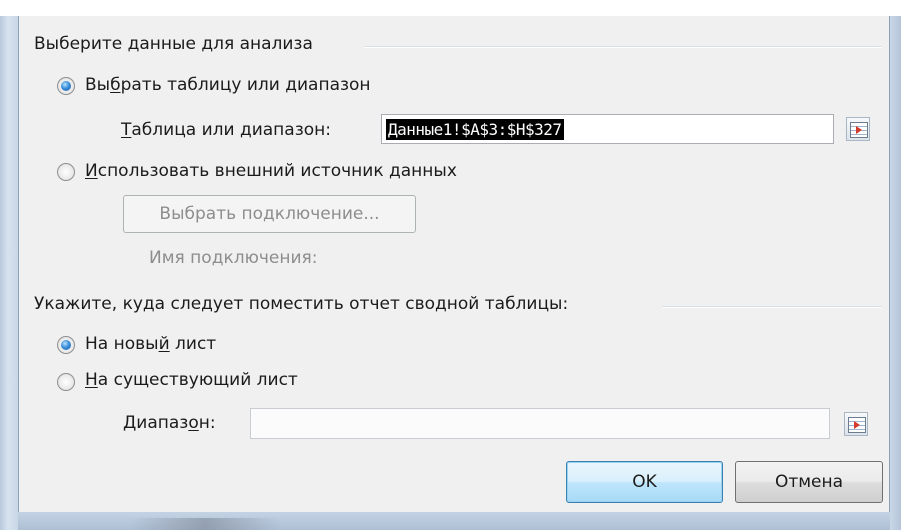  Describe the element at coordinates (9, 273) in the screenshot. I see `window-frame-left` at that location.